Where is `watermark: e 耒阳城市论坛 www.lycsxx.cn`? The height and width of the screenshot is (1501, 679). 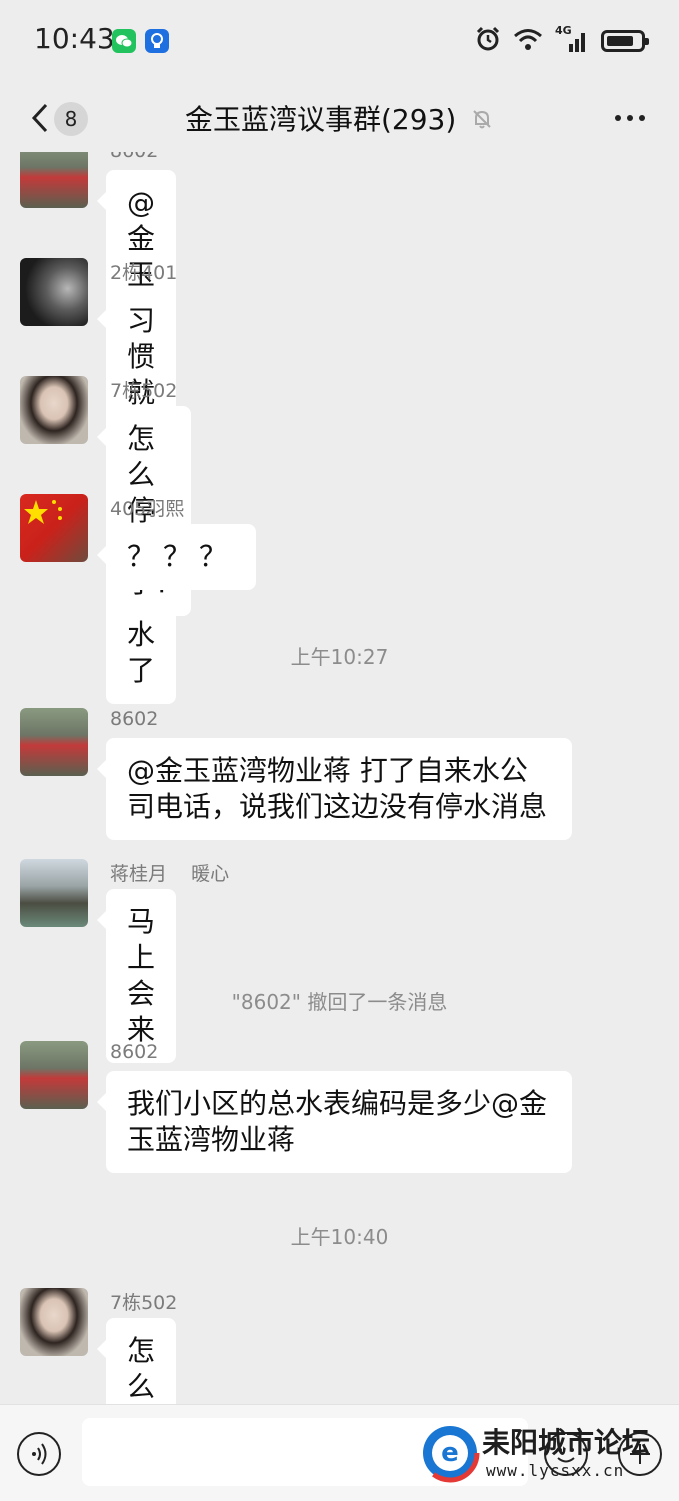 watermark: e 耒阳城市论坛 www.lycsxx.cn is located at coordinates (545, 1453).